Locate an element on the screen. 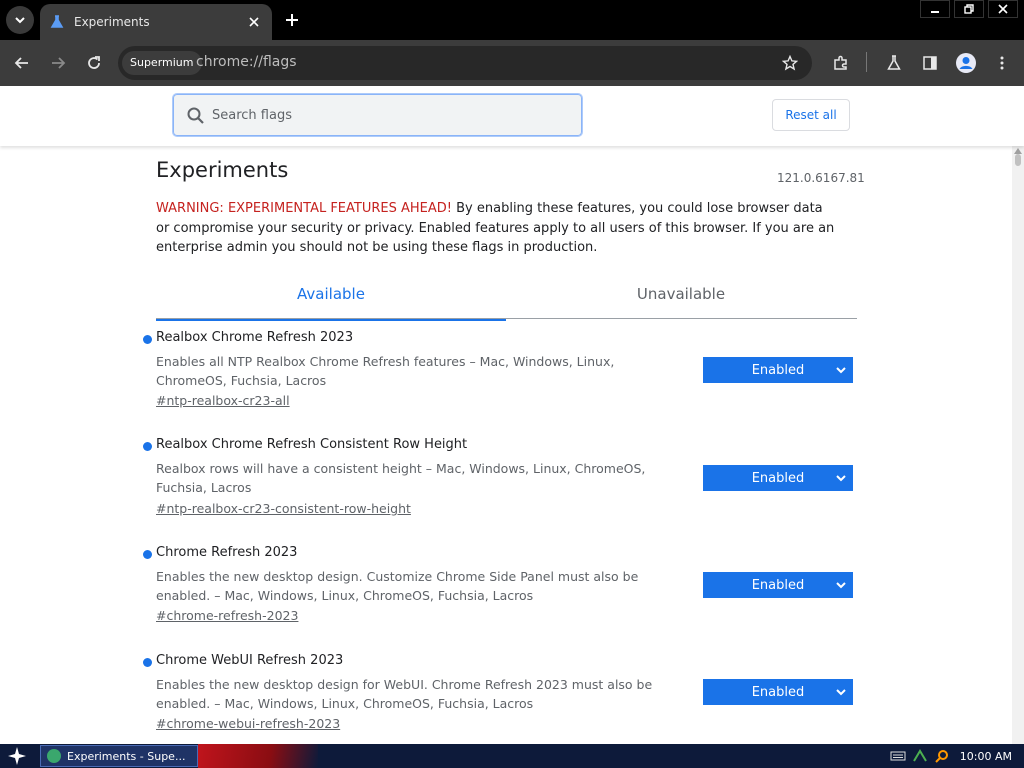 The height and width of the screenshot is (768, 1024). page-scrollbar is located at coordinates (1018, 445).